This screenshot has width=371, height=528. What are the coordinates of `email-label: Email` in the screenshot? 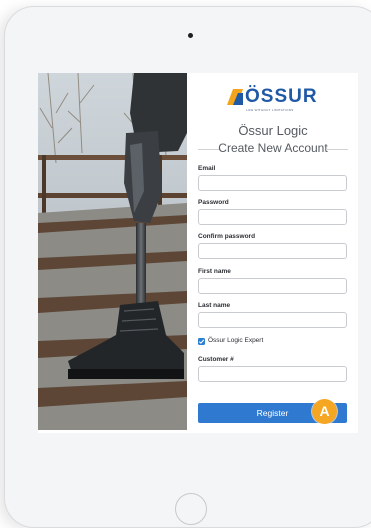 It's located at (207, 168).